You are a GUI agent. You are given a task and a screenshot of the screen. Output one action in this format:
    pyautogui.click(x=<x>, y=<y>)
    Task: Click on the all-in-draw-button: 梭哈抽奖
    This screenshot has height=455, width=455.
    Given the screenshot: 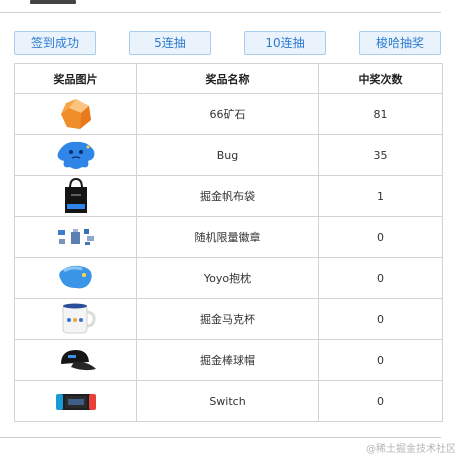 What is the action you would take?
    pyautogui.click(x=400, y=43)
    